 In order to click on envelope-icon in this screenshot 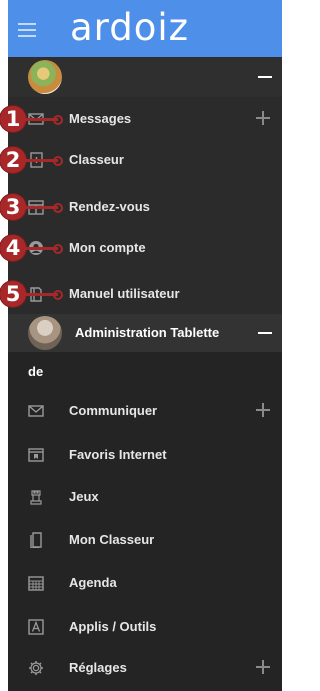, I will do `click(36, 411)`.